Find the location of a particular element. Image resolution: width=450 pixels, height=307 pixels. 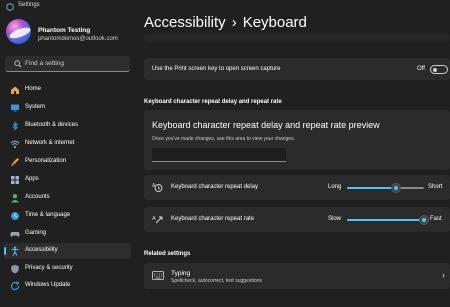

related-settings-header: Related settings is located at coordinates (167, 254).